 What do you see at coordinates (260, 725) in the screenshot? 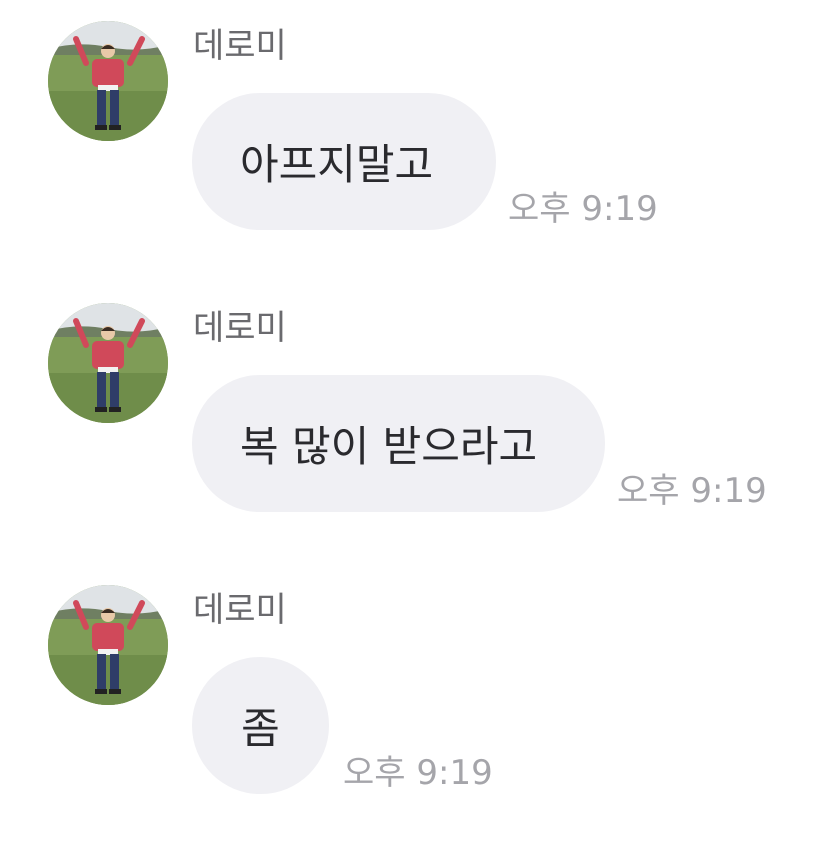
I see `message-bubble: 좀` at bounding box center [260, 725].